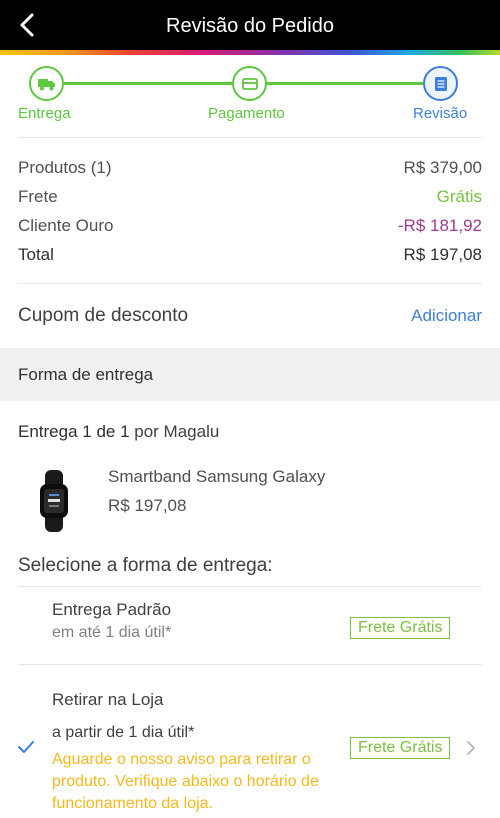 The width and height of the screenshot is (500, 818). I want to click on product-price: R$ 197,08, so click(147, 505).